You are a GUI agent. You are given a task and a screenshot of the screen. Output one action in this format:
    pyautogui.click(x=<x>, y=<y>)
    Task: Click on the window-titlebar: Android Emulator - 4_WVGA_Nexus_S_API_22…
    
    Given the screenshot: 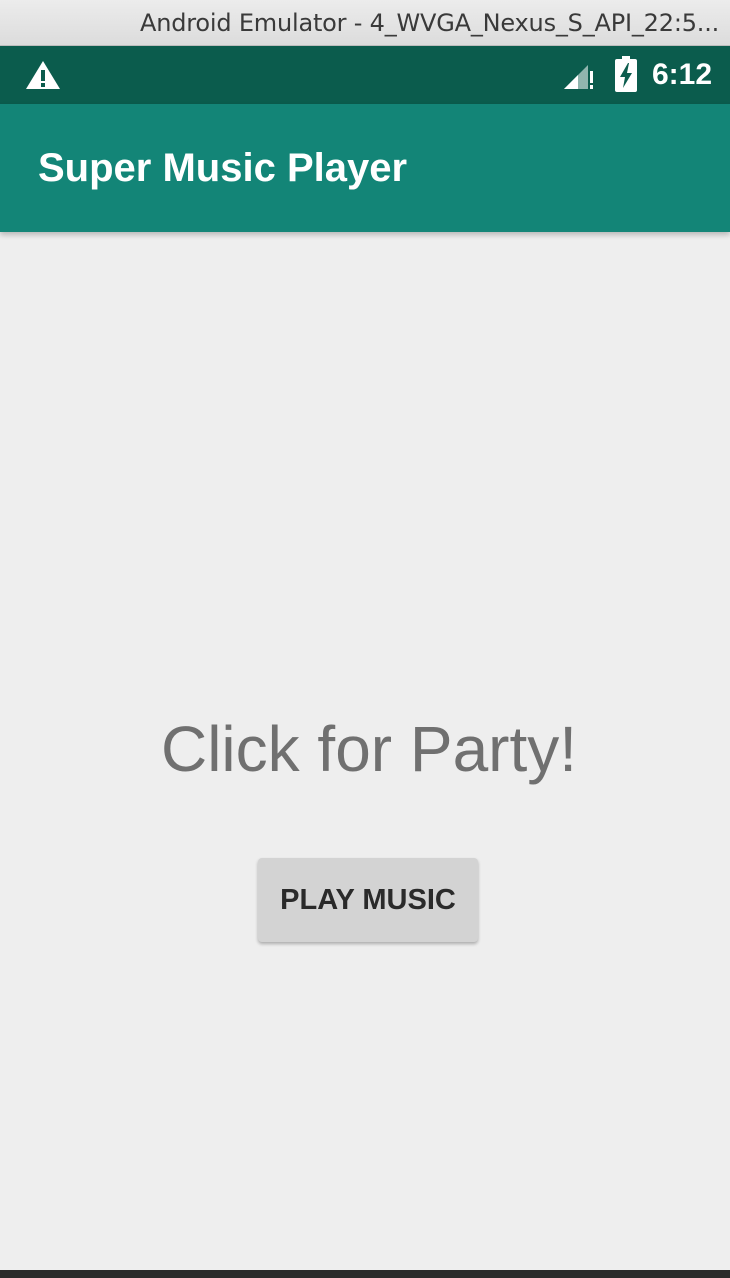 What is the action you would take?
    pyautogui.click(x=365, y=23)
    